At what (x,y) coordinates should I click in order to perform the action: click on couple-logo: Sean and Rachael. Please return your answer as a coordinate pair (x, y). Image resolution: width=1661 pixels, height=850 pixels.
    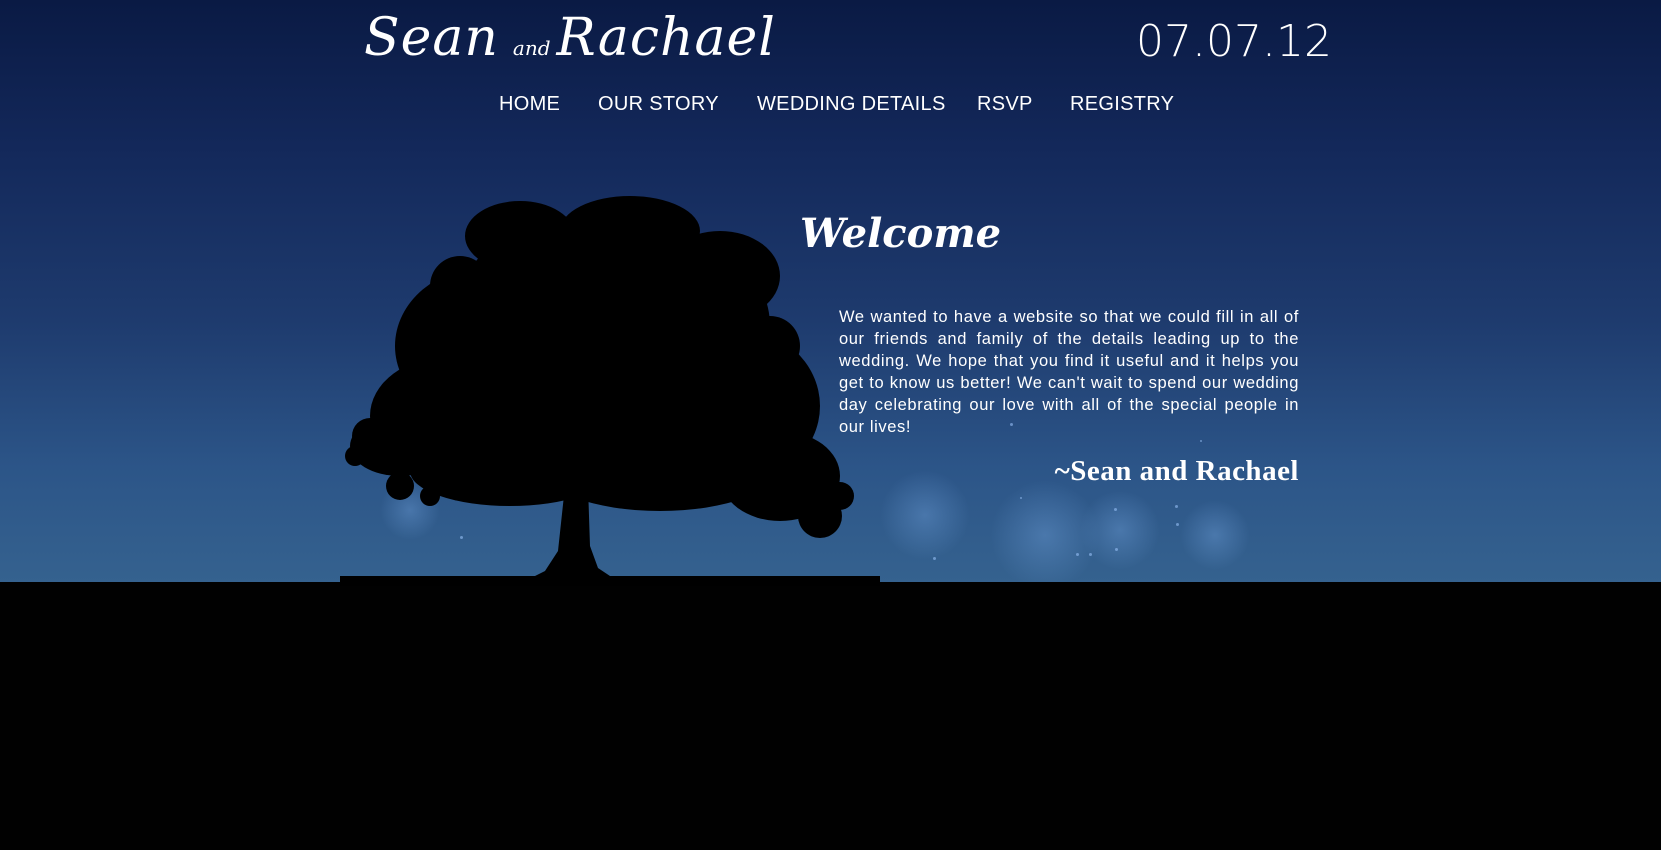
    Looking at the image, I should click on (570, 38).